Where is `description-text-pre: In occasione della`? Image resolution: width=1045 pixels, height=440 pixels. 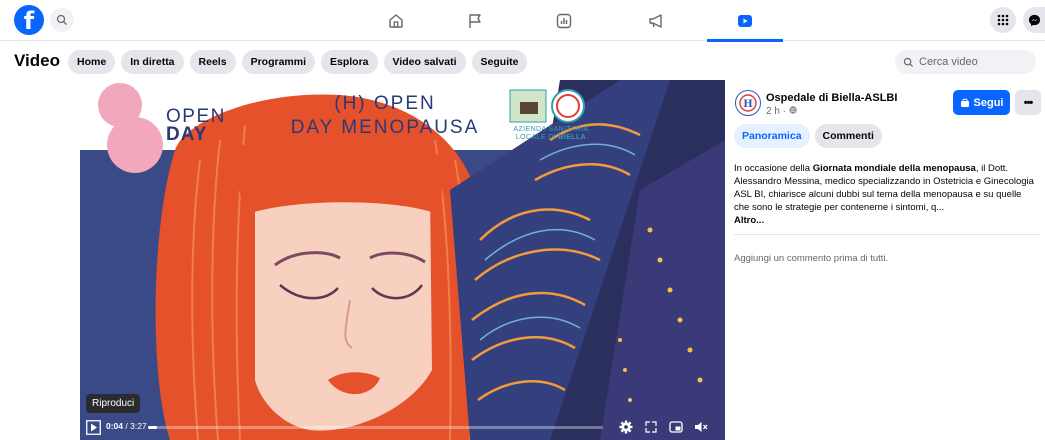 description-text-pre: In occasione della is located at coordinates (773, 168).